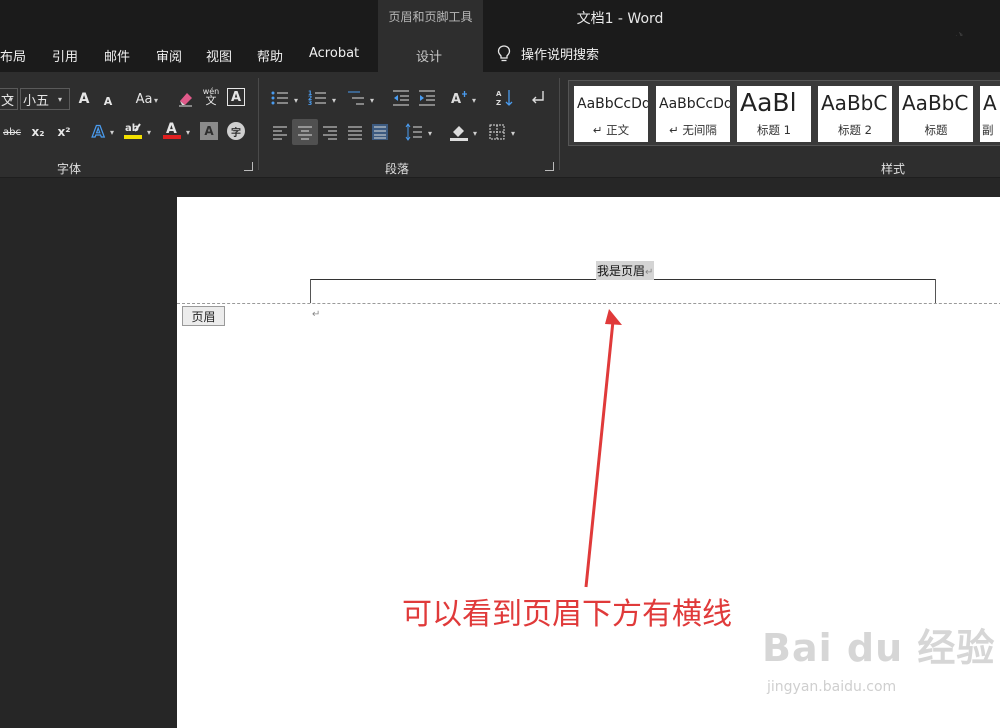 Image resolution: width=1000 pixels, height=728 pixels. Describe the element at coordinates (893, 169) in the screenshot. I see `styles-group-label: 样式` at that location.